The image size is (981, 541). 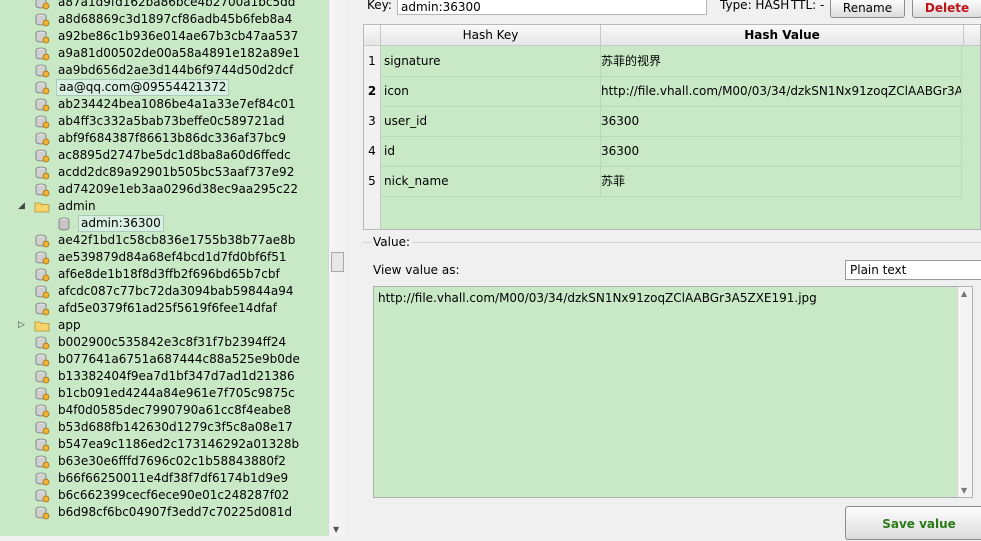 What do you see at coordinates (177, 4) in the screenshot?
I see `tree-item-label: a87a1d9fd162ba86bce4b2700a1bc5dd` at bounding box center [177, 4].